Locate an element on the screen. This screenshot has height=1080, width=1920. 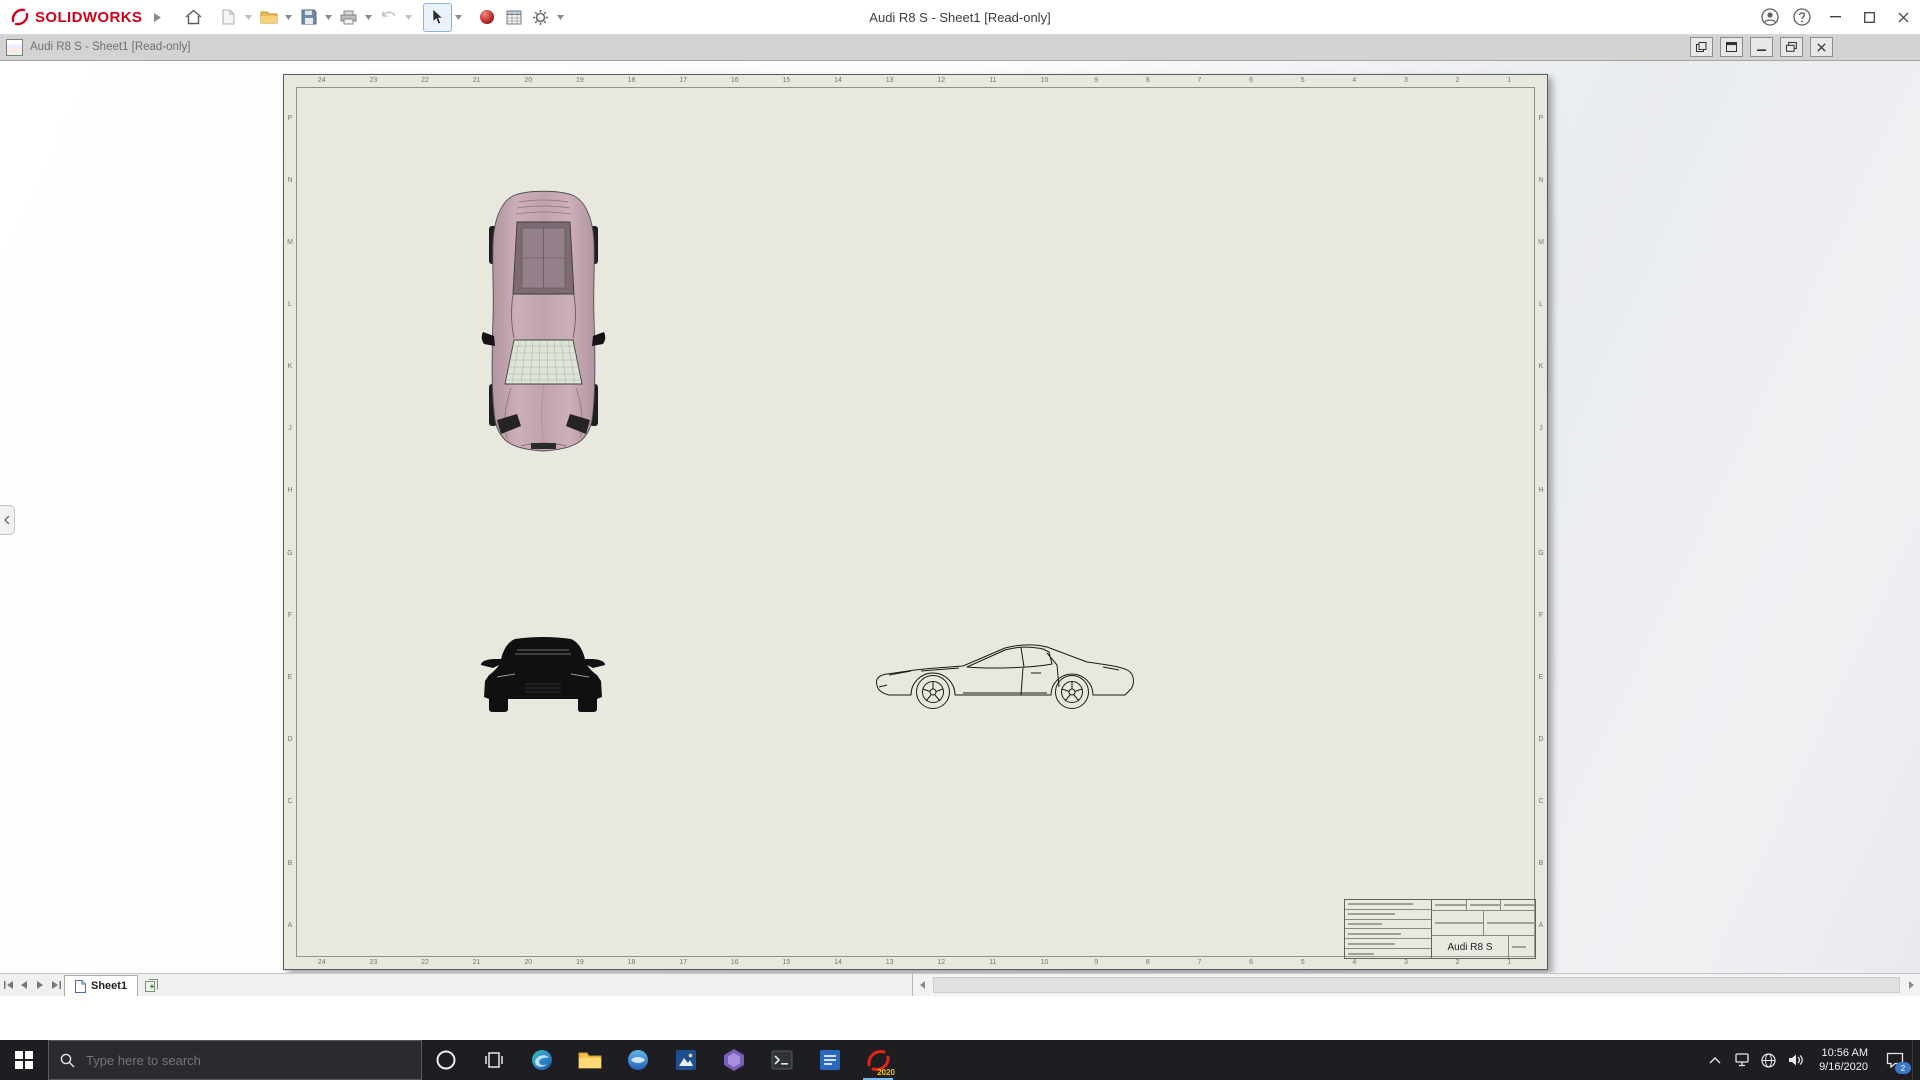
taskbar-search is located at coordinates (235, 1060).